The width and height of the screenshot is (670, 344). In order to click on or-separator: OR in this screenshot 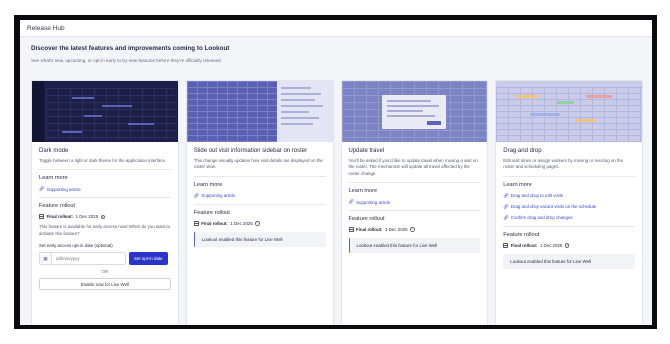, I will do `click(105, 272)`.